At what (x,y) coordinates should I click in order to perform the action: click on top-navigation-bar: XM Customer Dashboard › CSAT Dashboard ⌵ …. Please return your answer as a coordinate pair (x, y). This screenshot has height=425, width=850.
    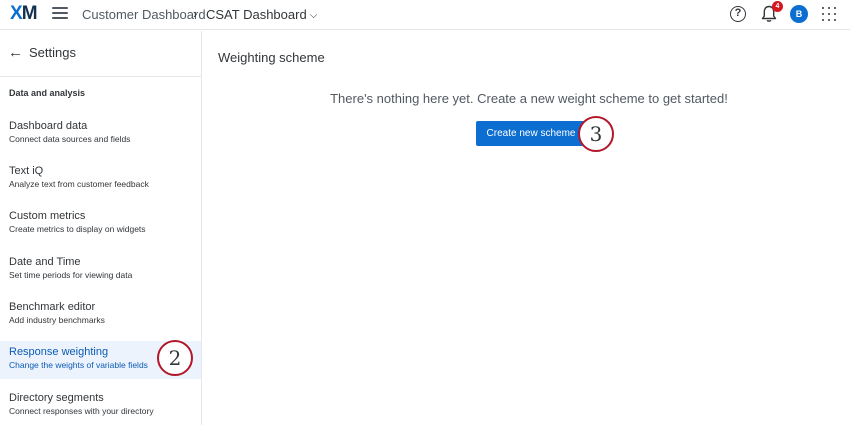
    Looking at the image, I should click on (425, 15).